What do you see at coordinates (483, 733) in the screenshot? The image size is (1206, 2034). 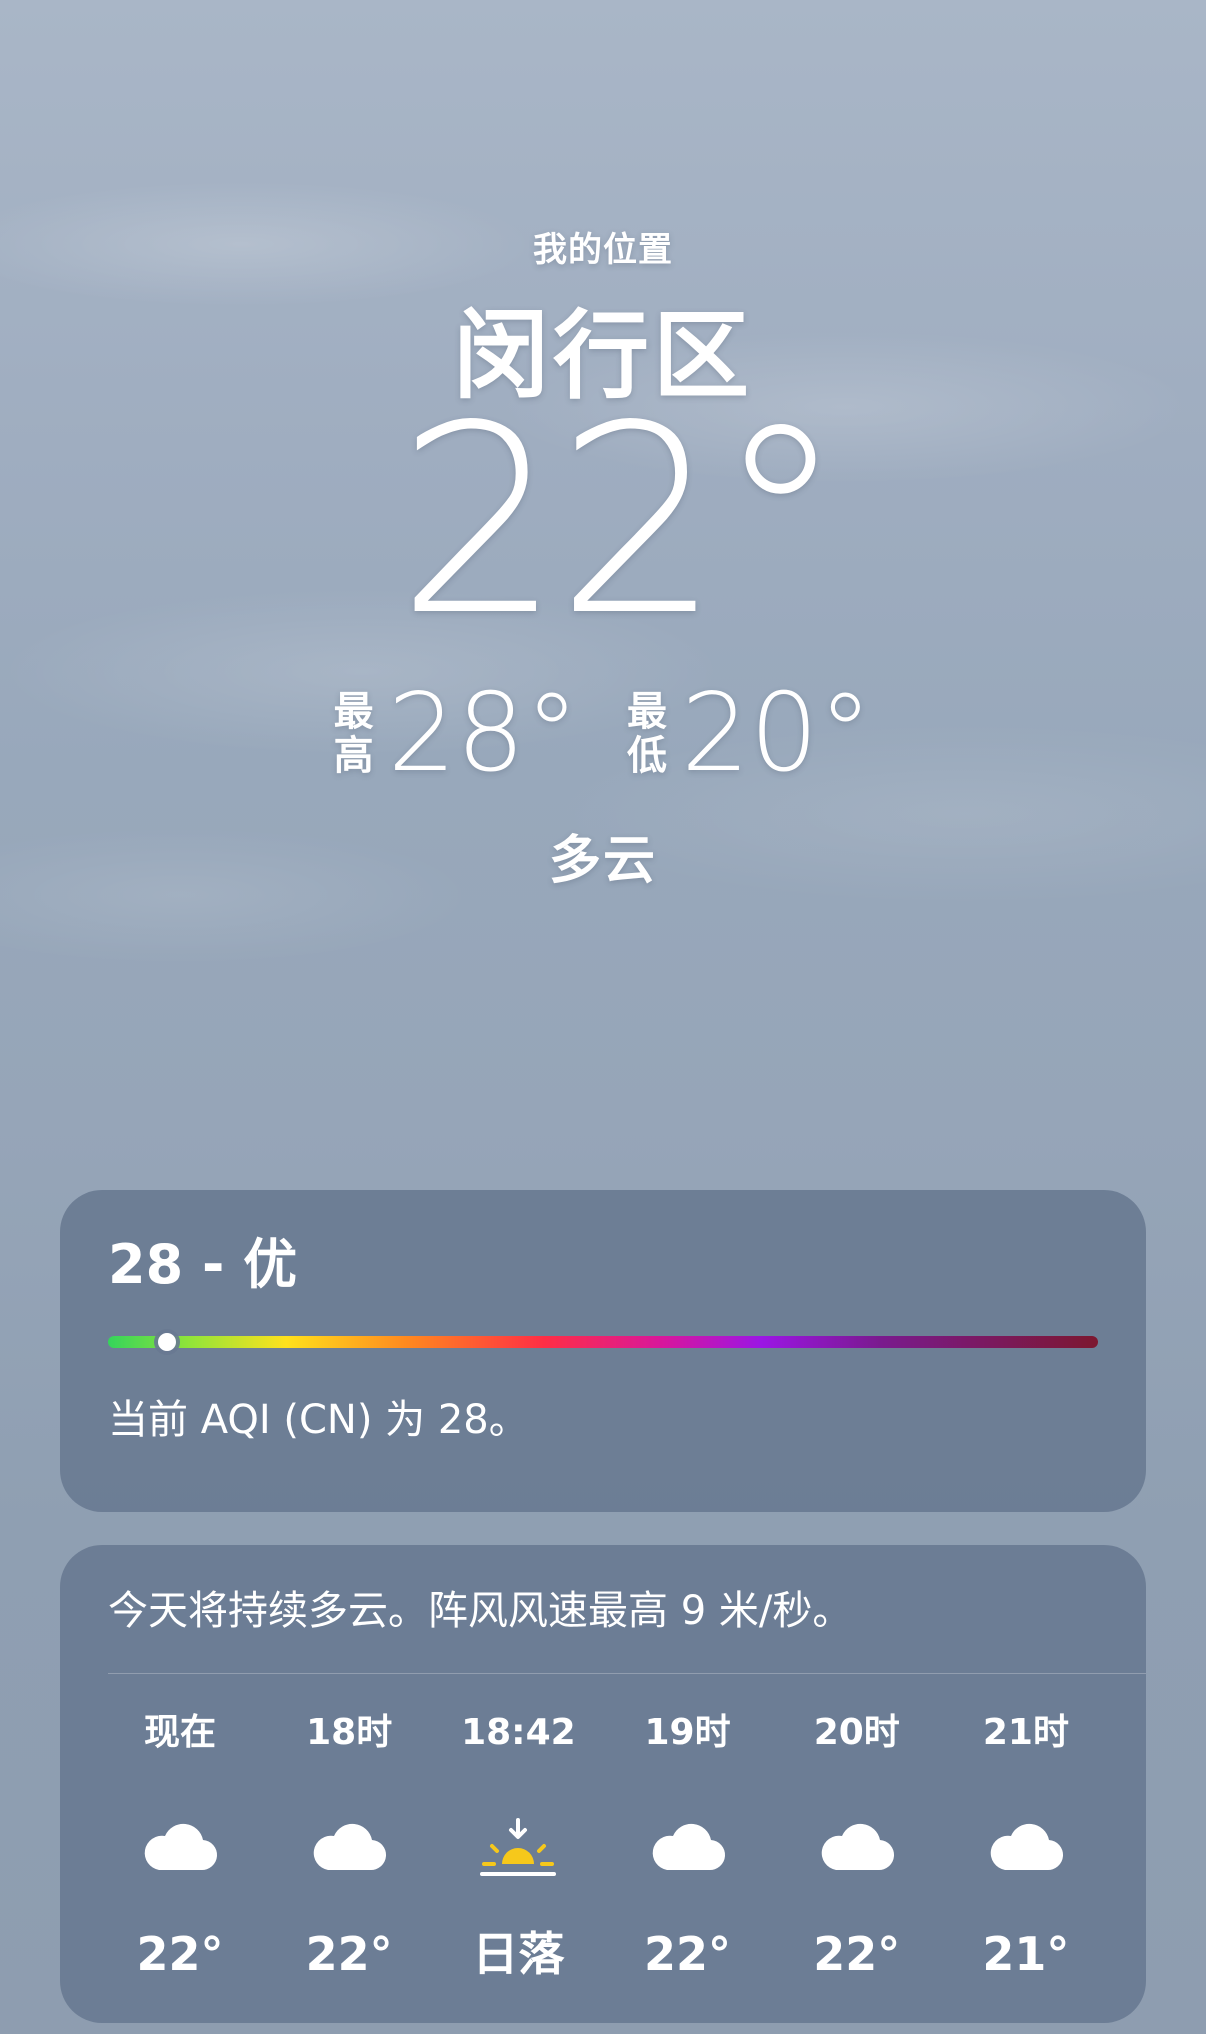 I see `high-temperature: 28°` at bounding box center [483, 733].